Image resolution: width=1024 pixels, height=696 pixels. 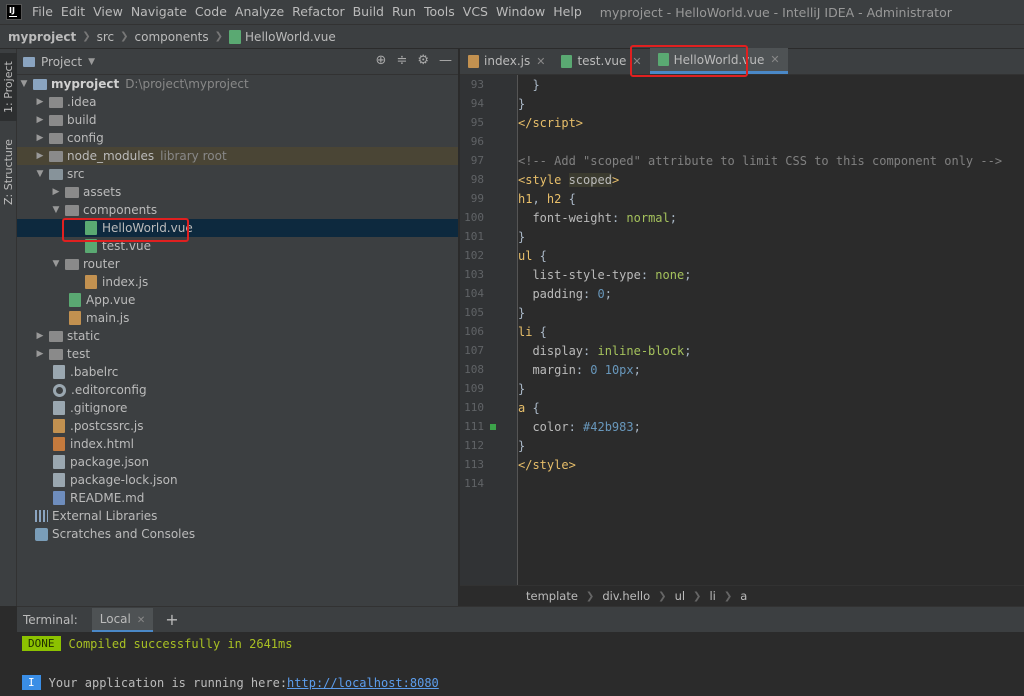 What do you see at coordinates (743, 596) in the screenshot?
I see `editor-crumb: a` at bounding box center [743, 596].